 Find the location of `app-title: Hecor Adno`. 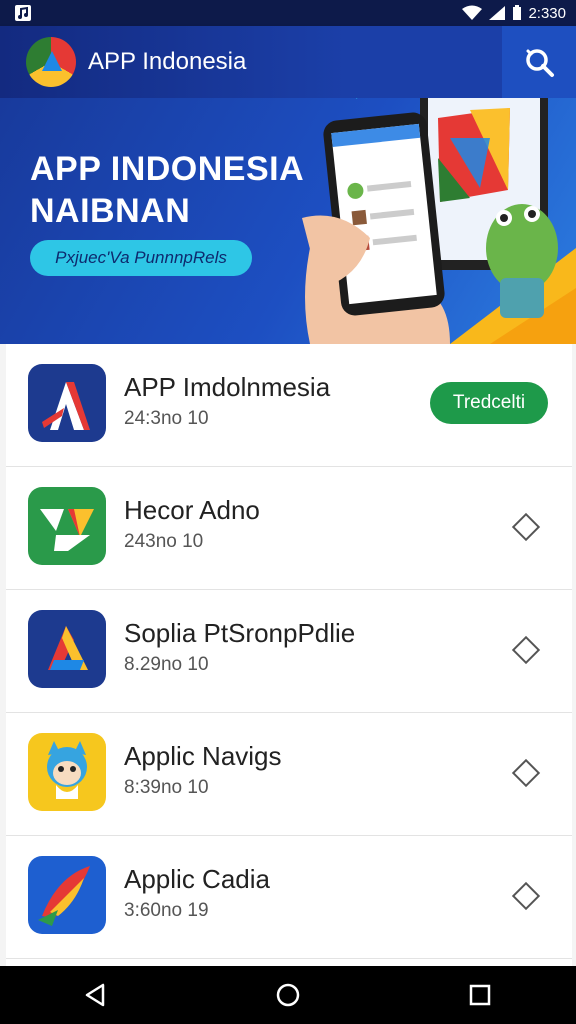

app-title: Hecor Adno is located at coordinates (192, 510).